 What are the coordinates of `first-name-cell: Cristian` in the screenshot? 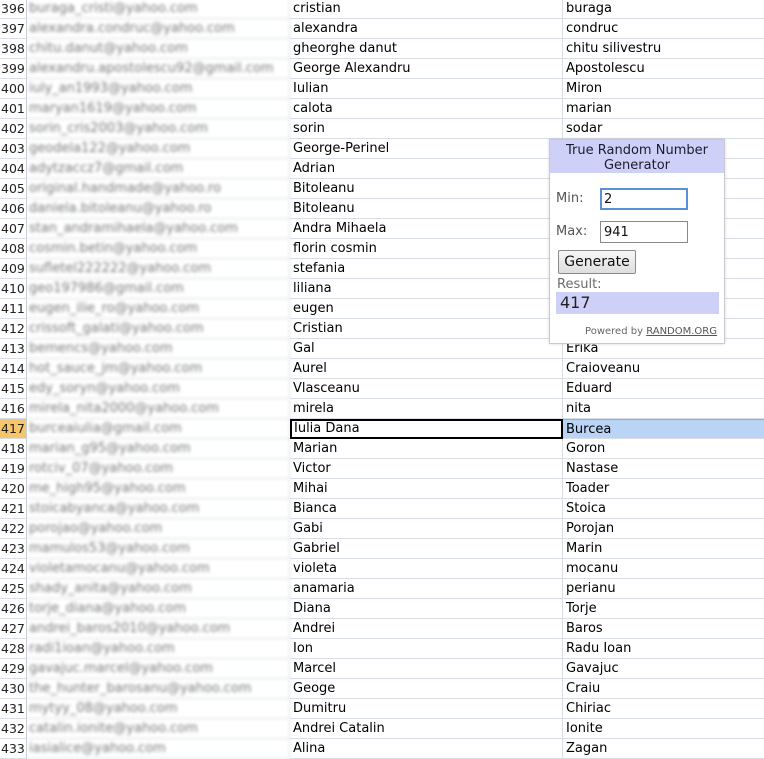 It's located at (426, 329).